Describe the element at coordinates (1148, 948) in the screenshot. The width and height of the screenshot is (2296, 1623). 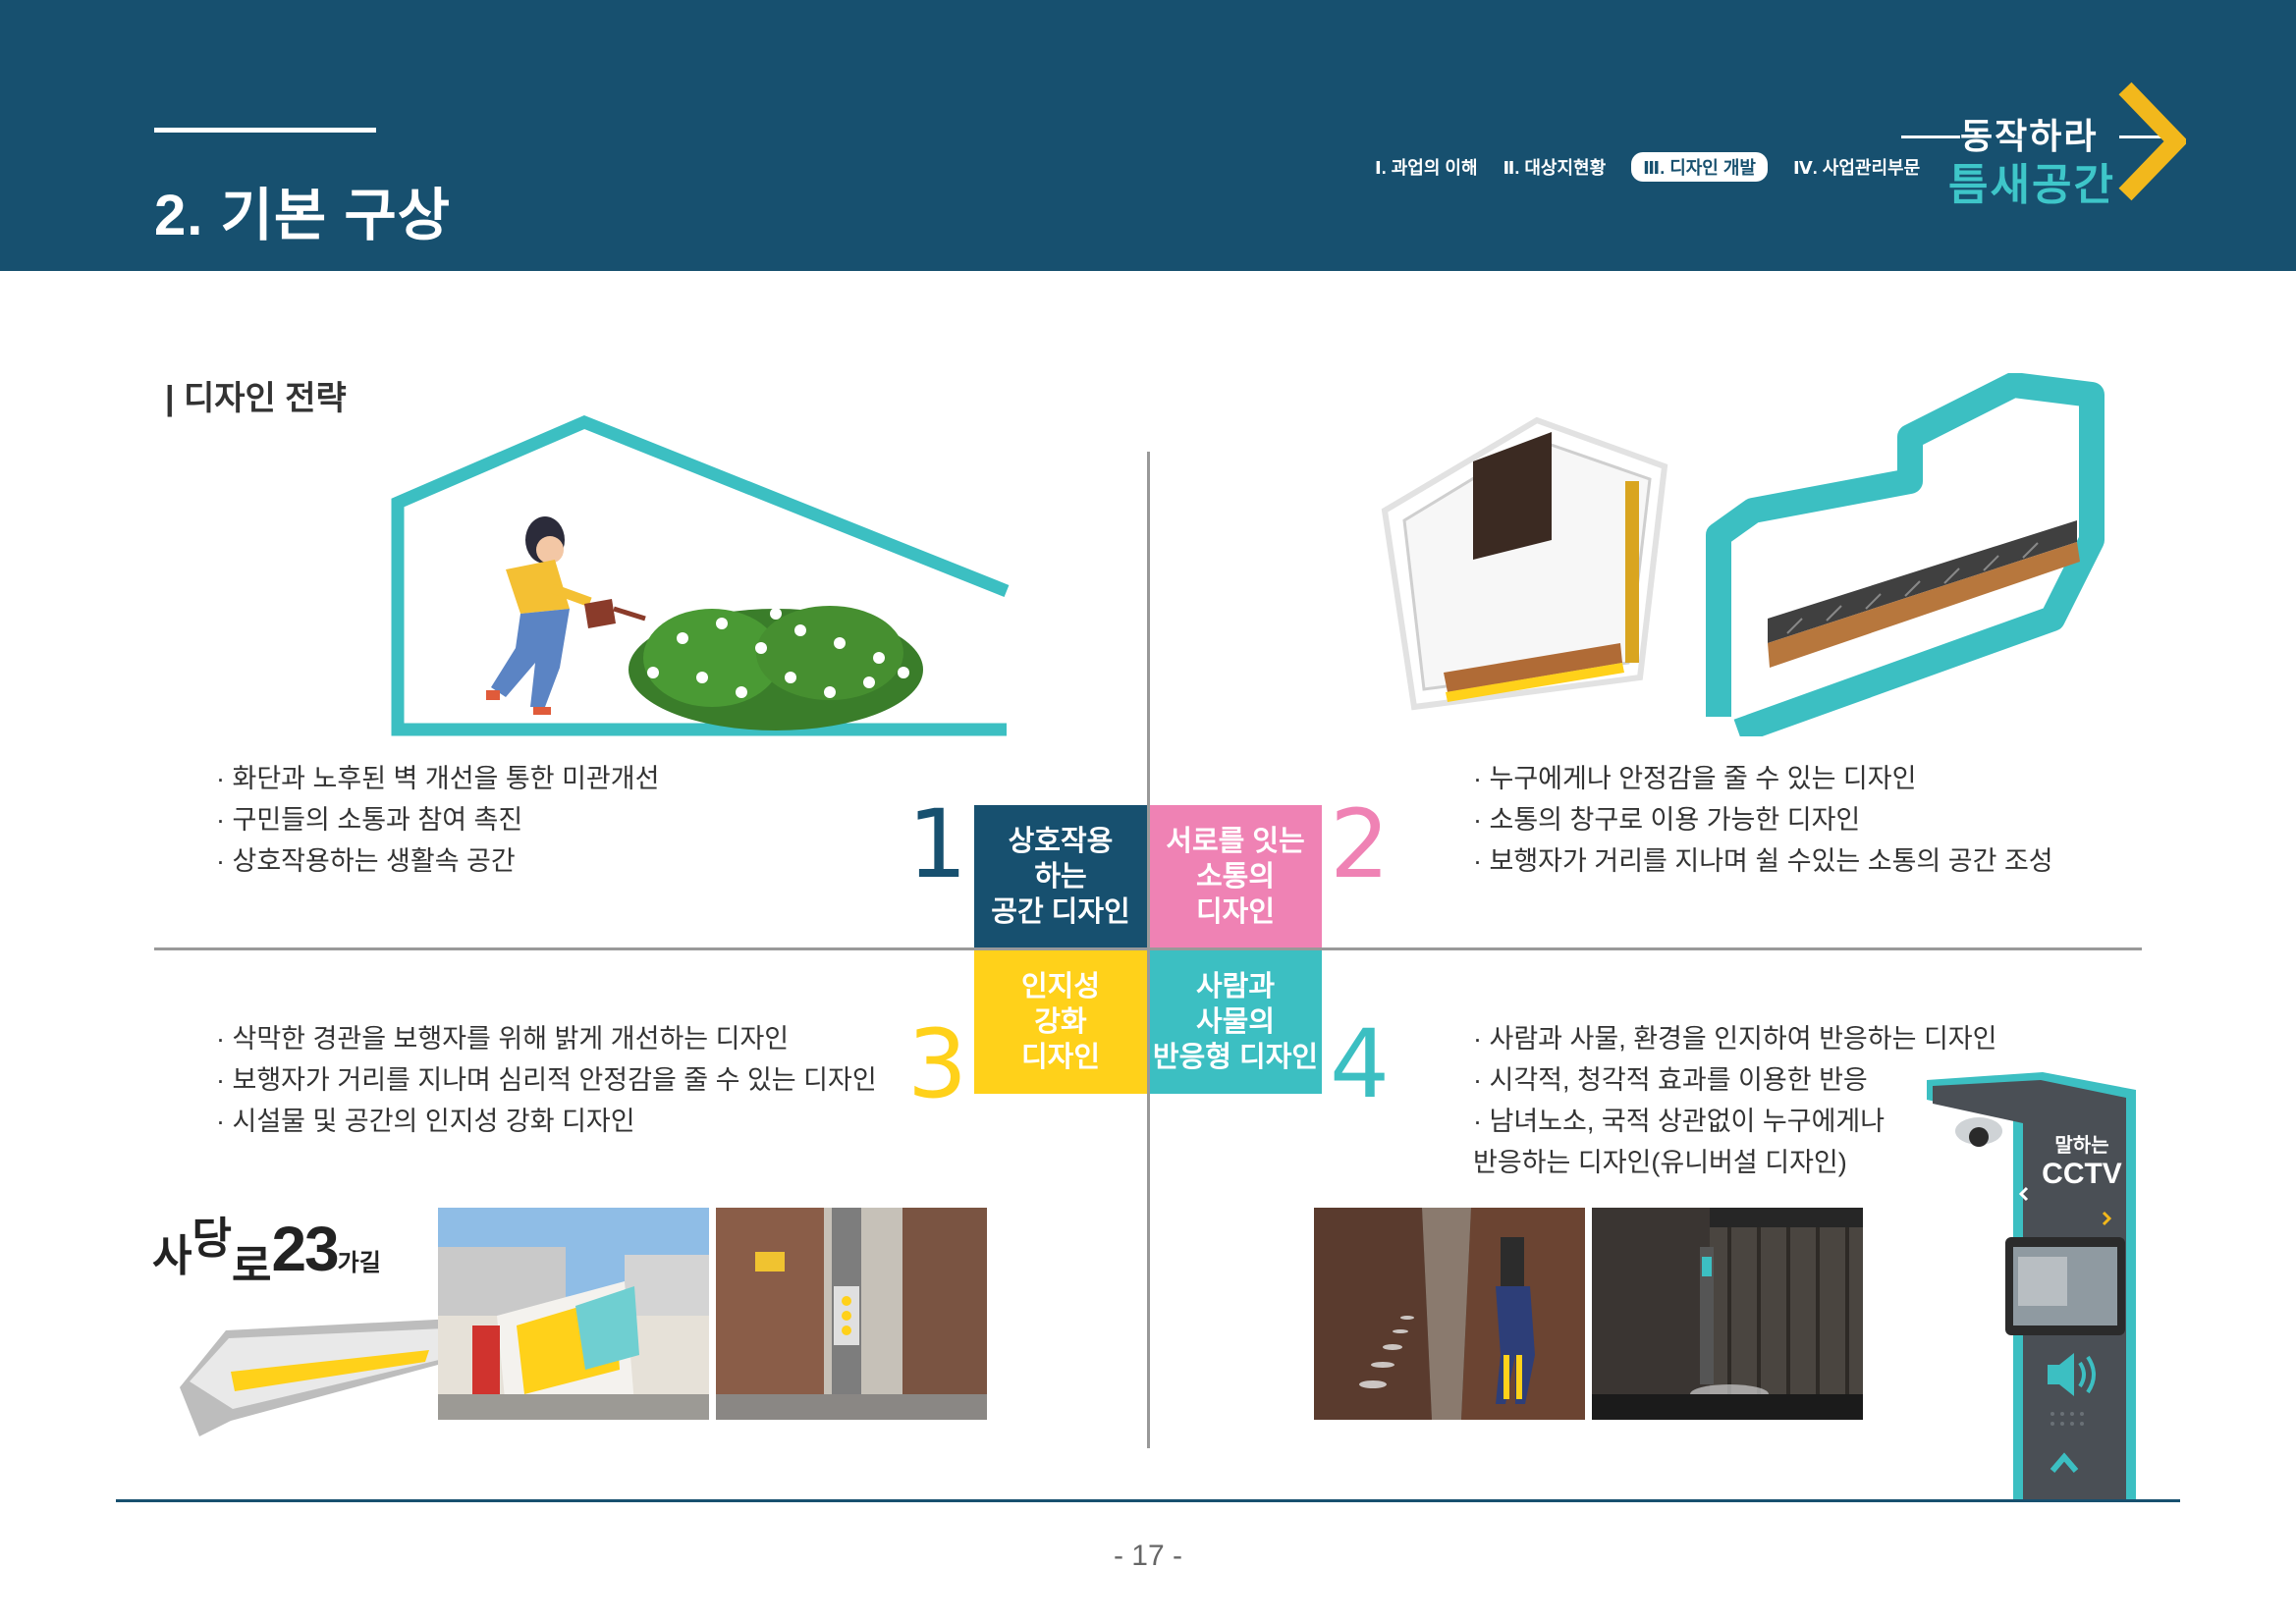
I see `horizontal-divider` at that location.